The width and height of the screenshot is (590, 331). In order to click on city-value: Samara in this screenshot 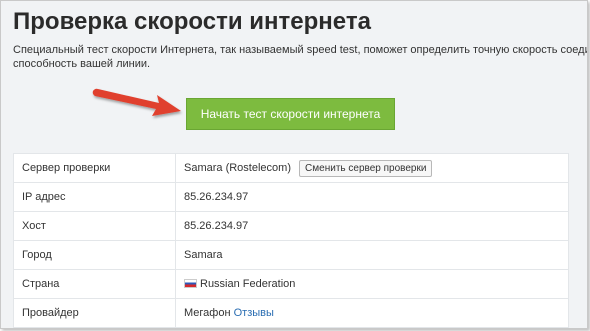, I will do `click(372, 255)`.